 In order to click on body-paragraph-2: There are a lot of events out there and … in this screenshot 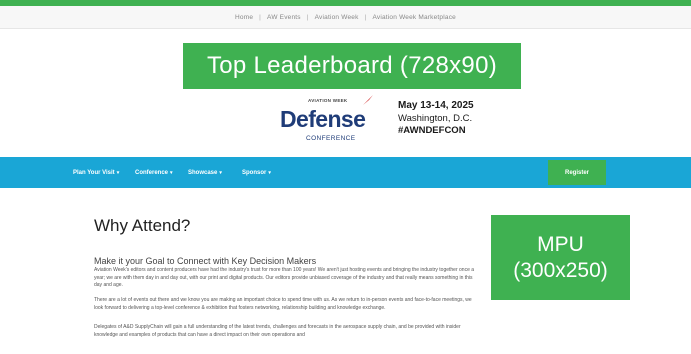, I will do `click(283, 304)`.